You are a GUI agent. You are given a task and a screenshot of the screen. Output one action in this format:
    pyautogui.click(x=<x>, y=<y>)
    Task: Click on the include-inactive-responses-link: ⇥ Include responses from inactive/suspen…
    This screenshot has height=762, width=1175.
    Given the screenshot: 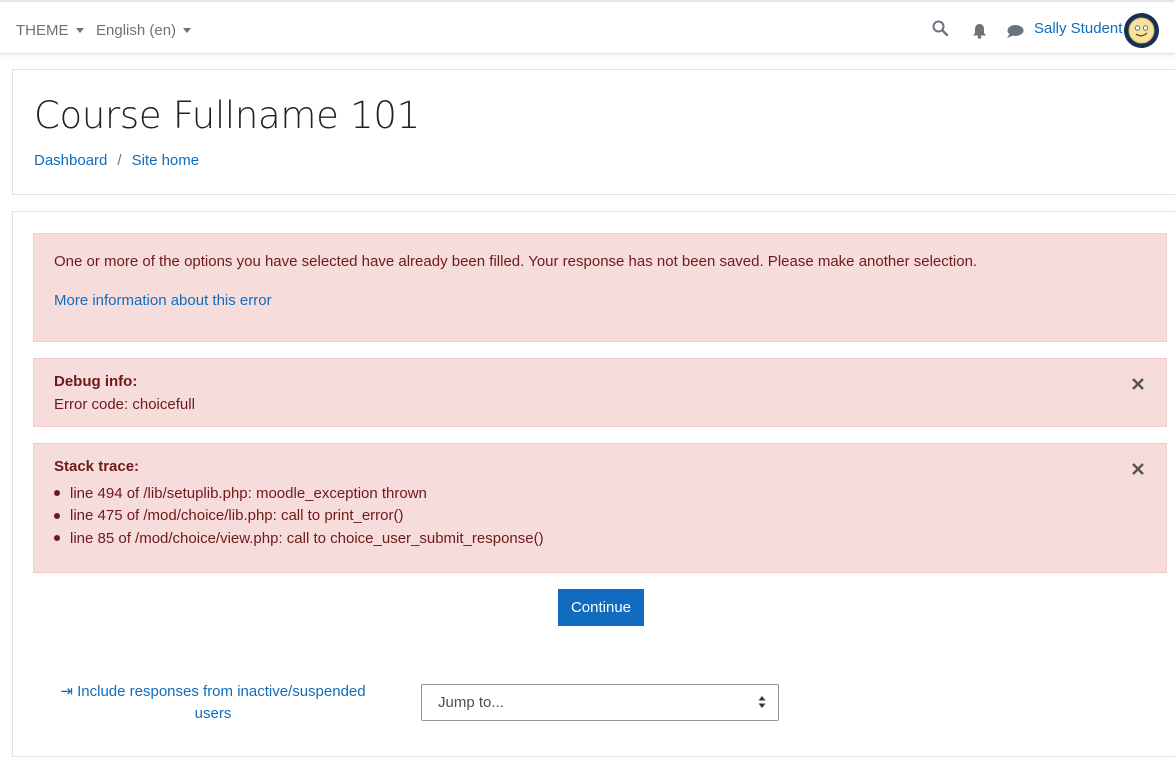 What is the action you would take?
    pyautogui.click(x=213, y=703)
    